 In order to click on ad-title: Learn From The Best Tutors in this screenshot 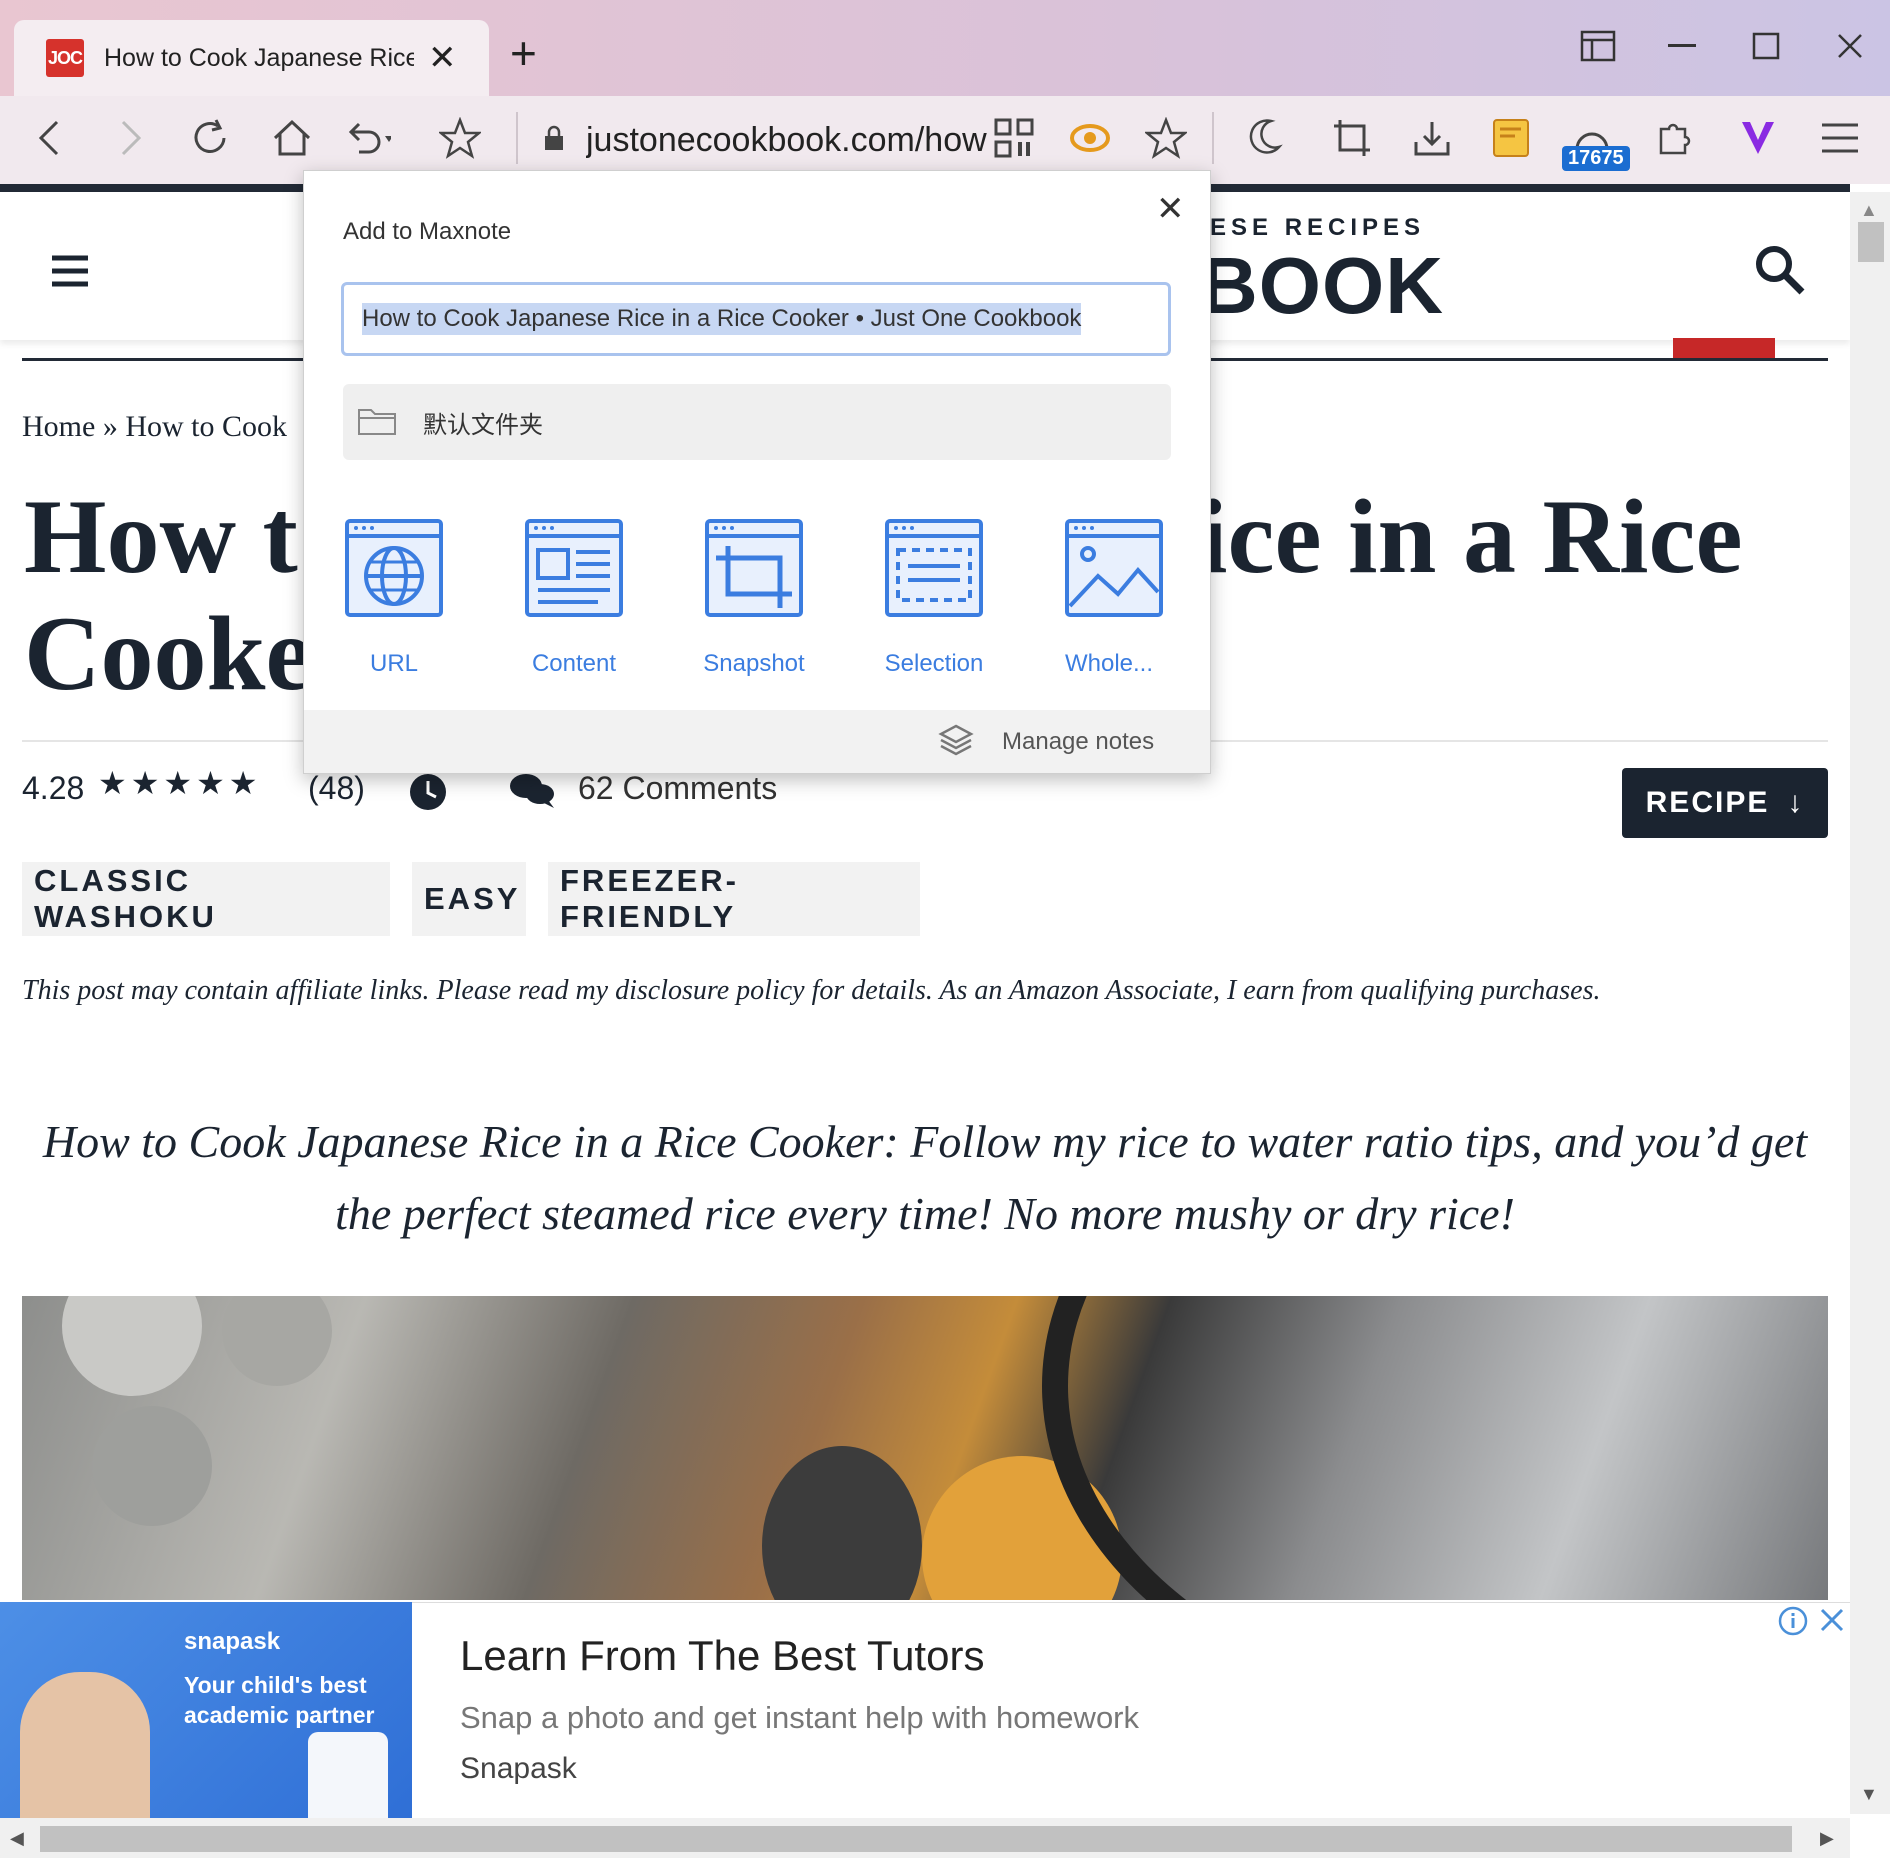, I will do `click(722, 1656)`.